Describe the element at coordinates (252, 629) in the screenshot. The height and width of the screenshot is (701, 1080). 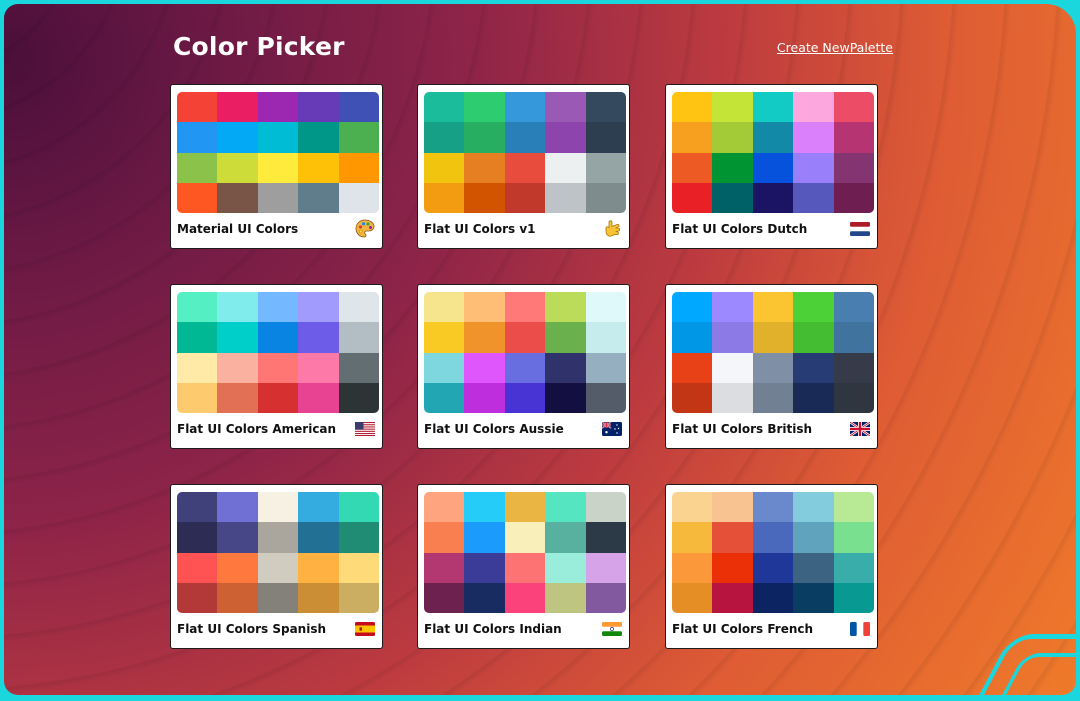
I see `palette-name: Flat UI Colors Spanish` at that location.